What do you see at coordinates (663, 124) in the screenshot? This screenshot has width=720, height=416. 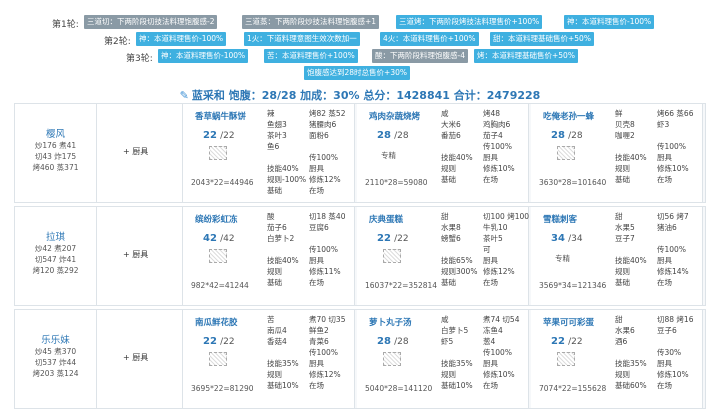 I see `detail-right: 虾3` at bounding box center [663, 124].